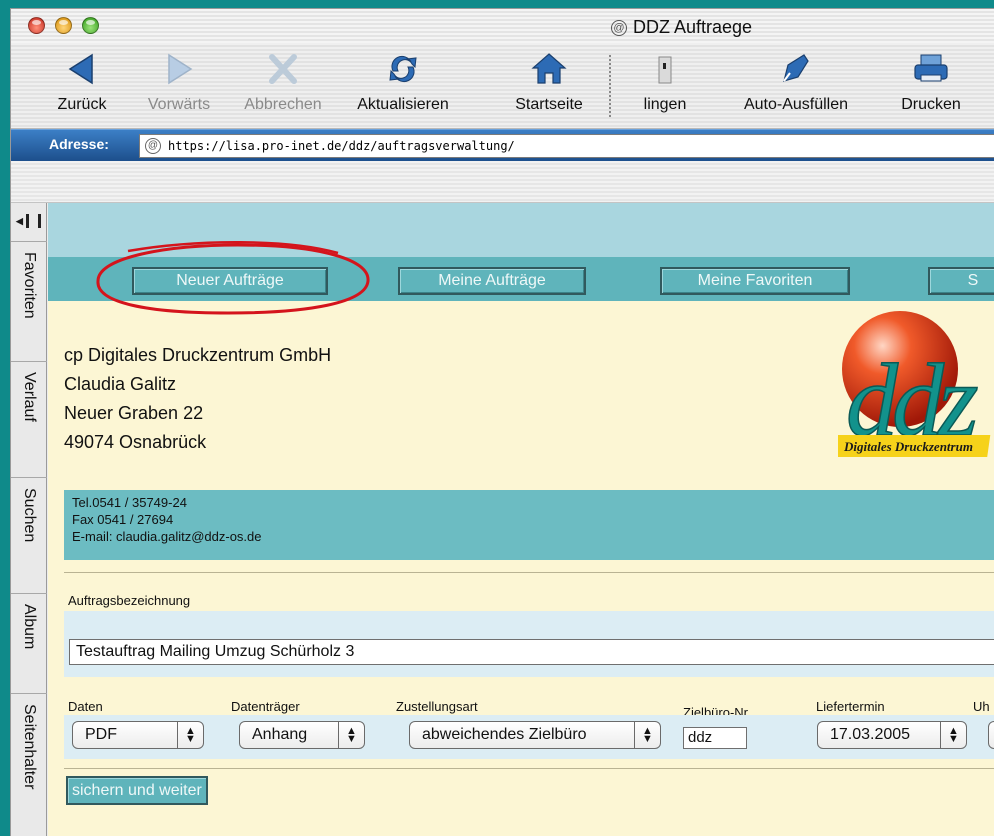 The height and width of the screenshot is (836, 994). Describe the element at coordinates (531, 652) in the screenshot. I see `order-title-input: Testauftrag Mailing Umzug Schürholz 3` at that location.